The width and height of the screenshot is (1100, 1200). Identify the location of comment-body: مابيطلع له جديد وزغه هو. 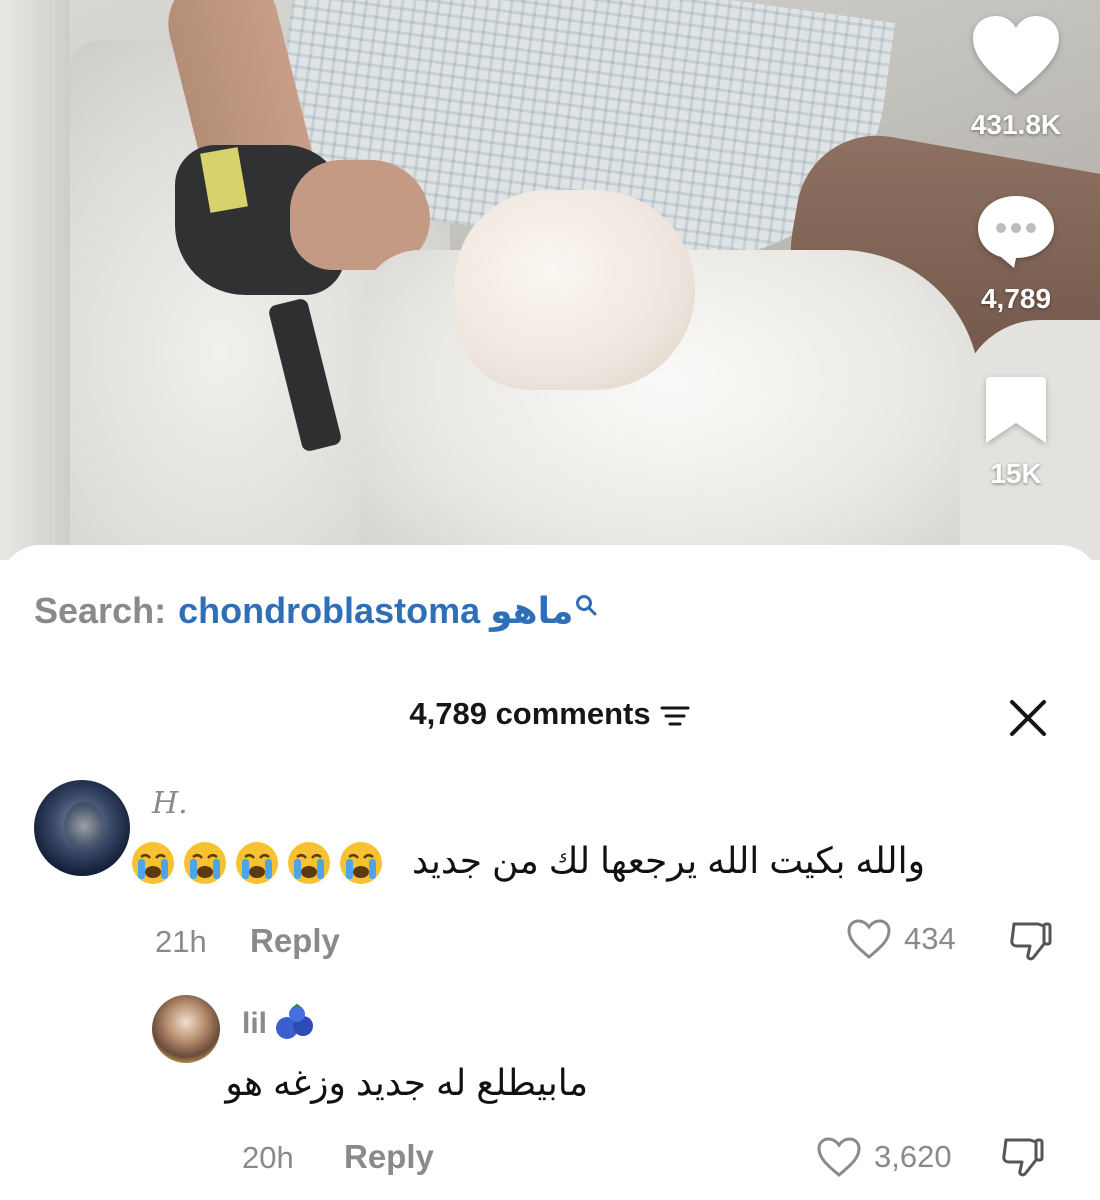
(406, 1082).